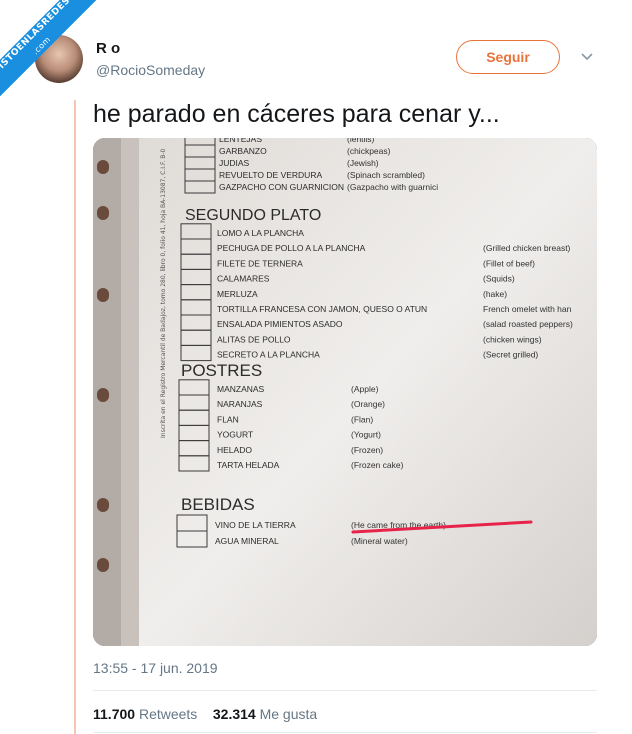 The height and width of the screenshot is (734, 632). Describe the element at coordinates (260, 263) in the screenshot. I see `menu-item-es: FILETE DE TERNERA` at that location.